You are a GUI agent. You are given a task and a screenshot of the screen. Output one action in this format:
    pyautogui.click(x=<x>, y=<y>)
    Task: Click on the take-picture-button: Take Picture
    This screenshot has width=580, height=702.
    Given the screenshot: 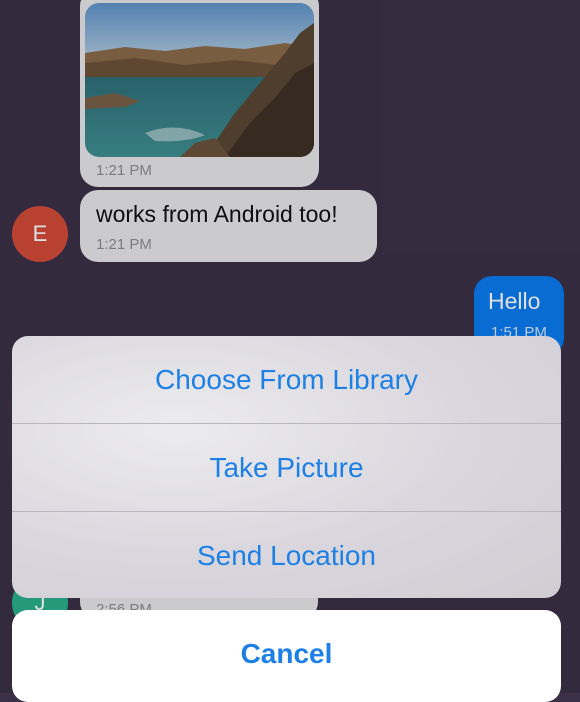 What is the action you would take?
    pyautogui.click(x=286, y=467)
    